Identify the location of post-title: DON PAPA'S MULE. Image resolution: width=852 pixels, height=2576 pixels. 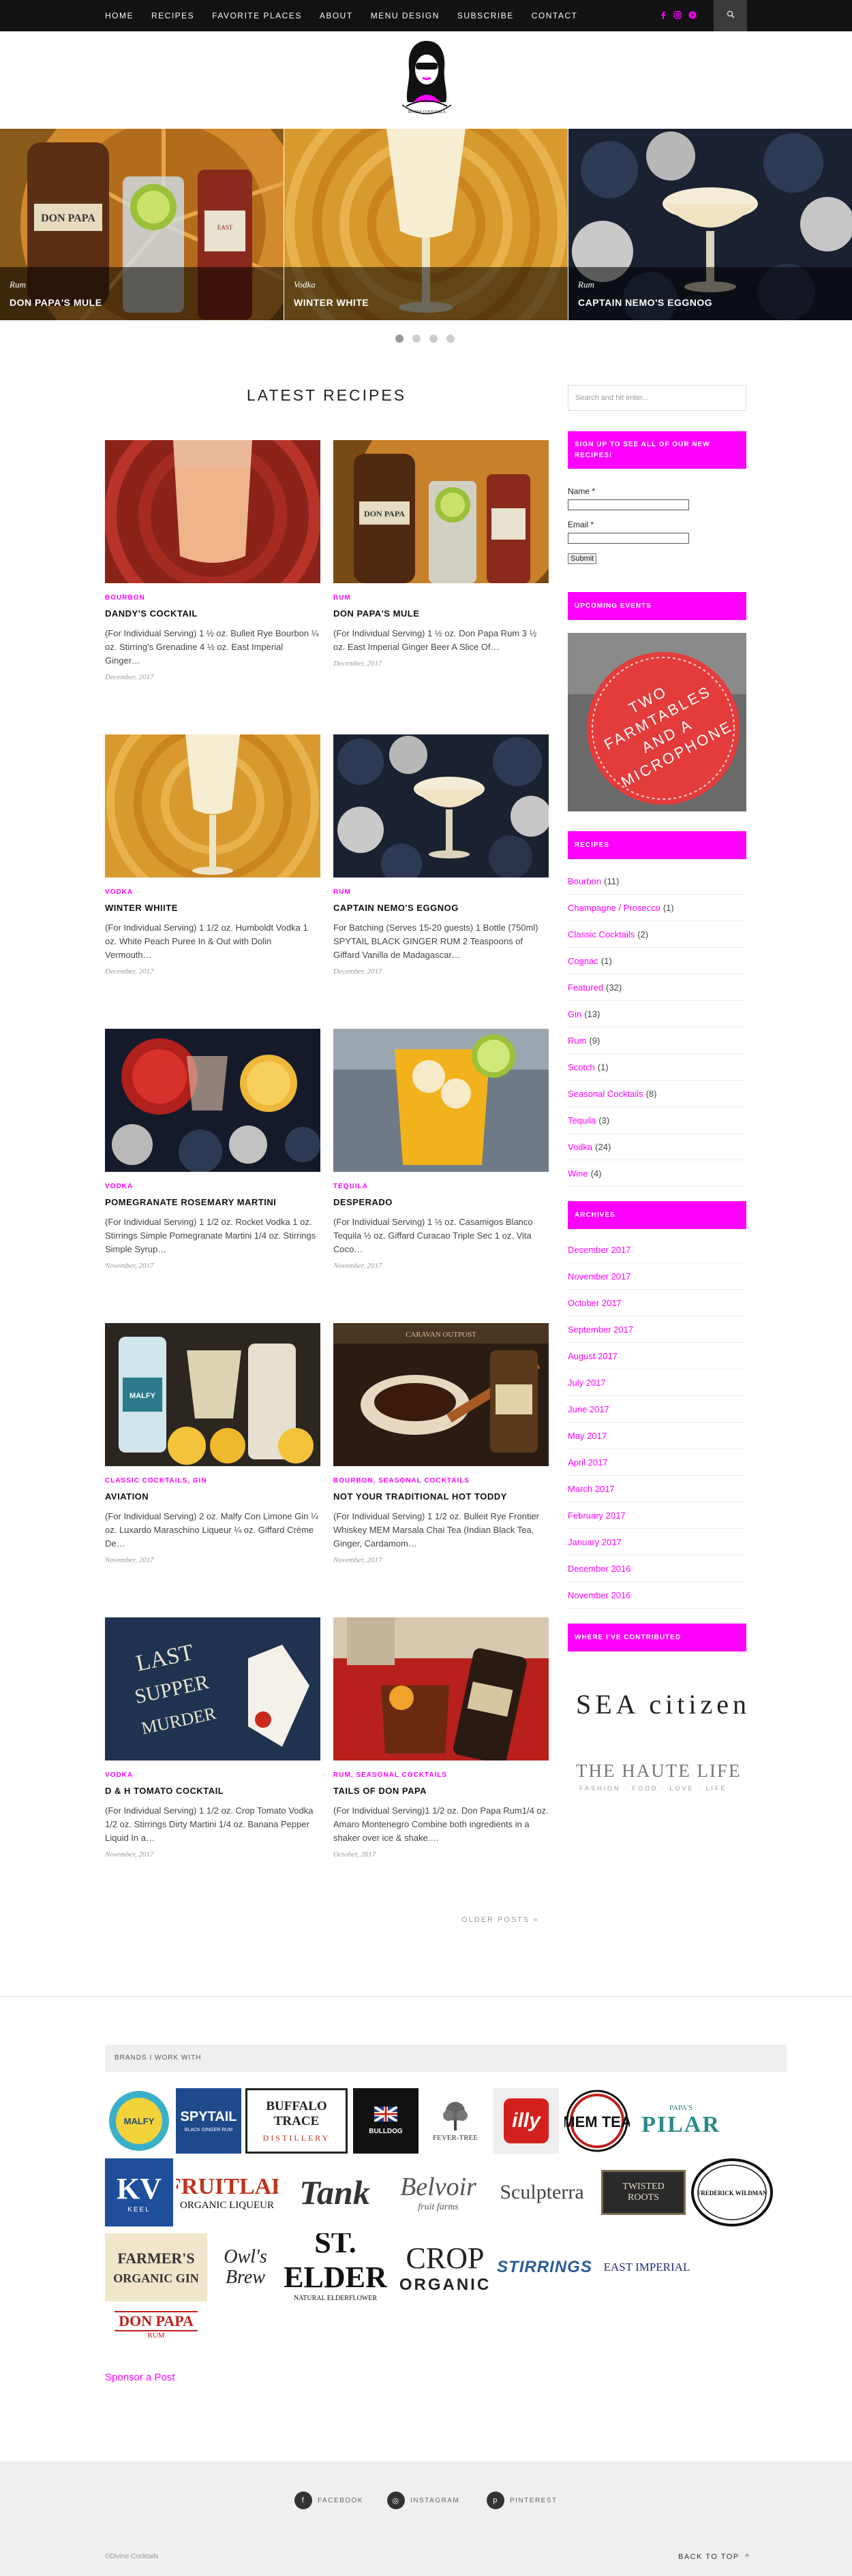
(441, 613).